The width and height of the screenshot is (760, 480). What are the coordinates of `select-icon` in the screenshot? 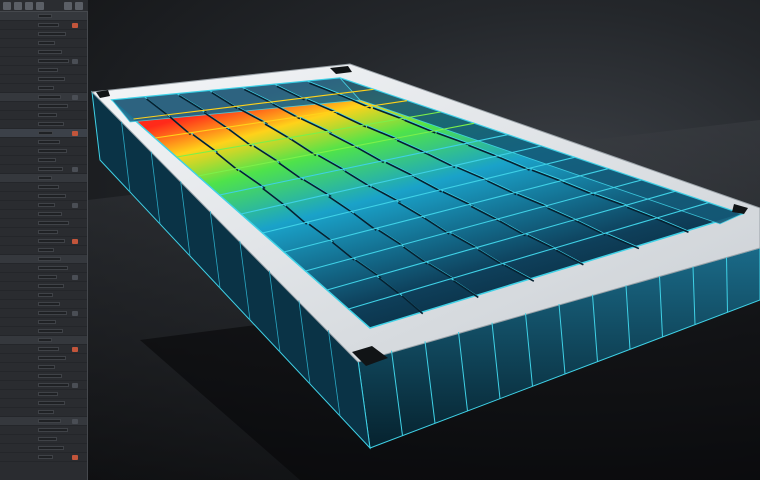 It's located at (68, 5).